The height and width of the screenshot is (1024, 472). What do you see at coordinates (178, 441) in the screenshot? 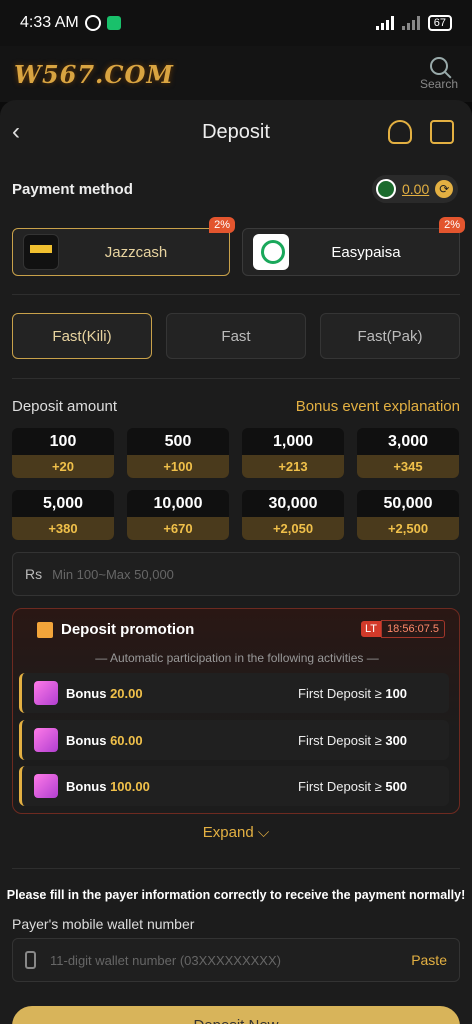
I see `amount-value: 500` at bounding box center [178, 441].